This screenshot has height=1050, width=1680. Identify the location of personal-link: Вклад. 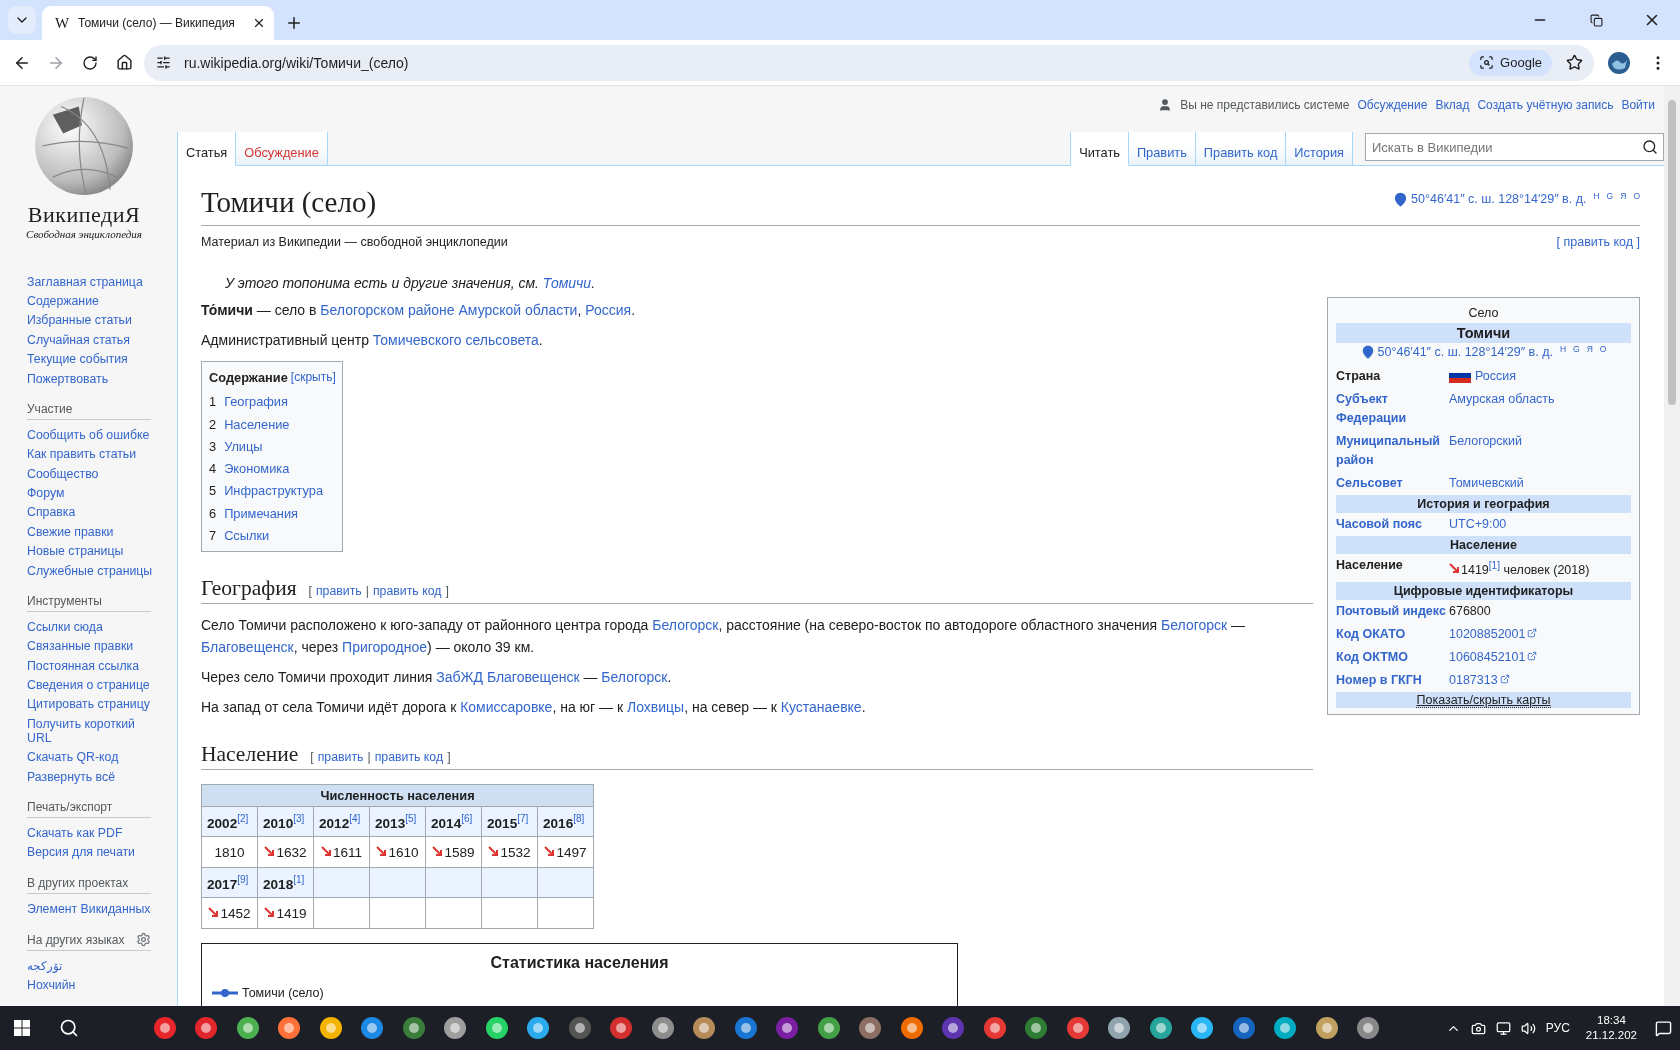
(1452, 105).